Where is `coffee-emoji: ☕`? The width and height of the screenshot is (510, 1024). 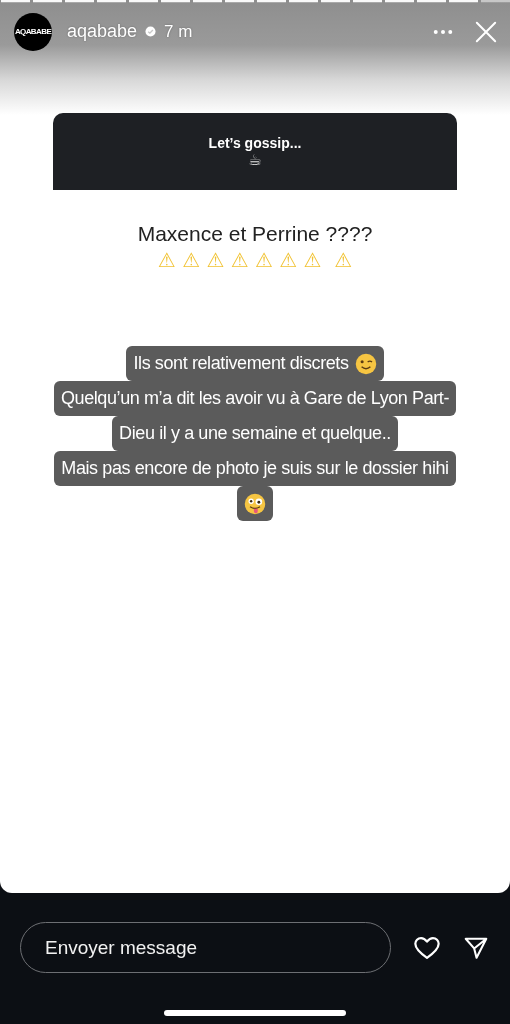
coffee-emoji: ☕ is located at coordinates (255, 160).